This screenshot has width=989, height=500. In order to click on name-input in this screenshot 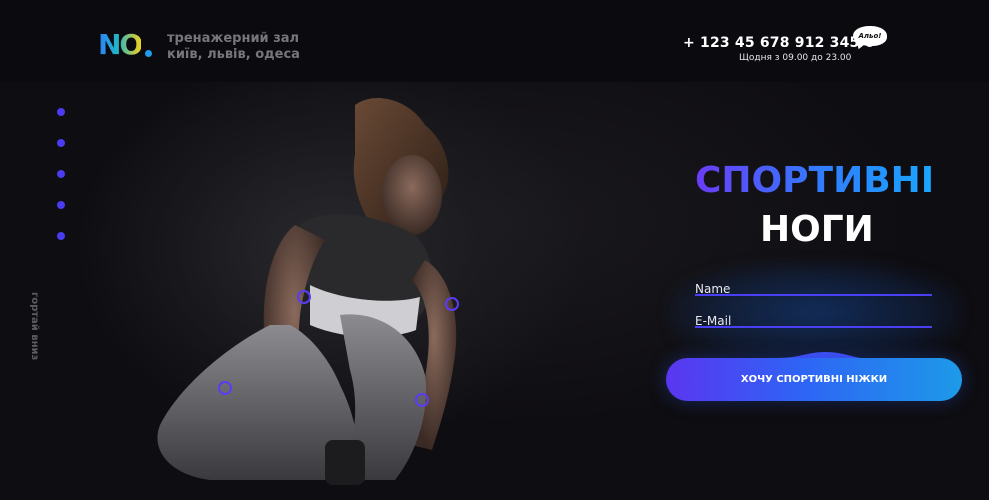, I will do `click(813, 289)`.